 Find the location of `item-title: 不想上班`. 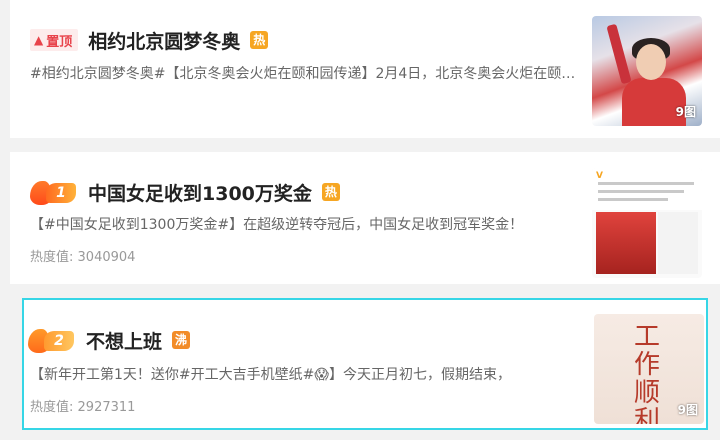

item-title: 不想上班 is located at coordinates (124, 340).